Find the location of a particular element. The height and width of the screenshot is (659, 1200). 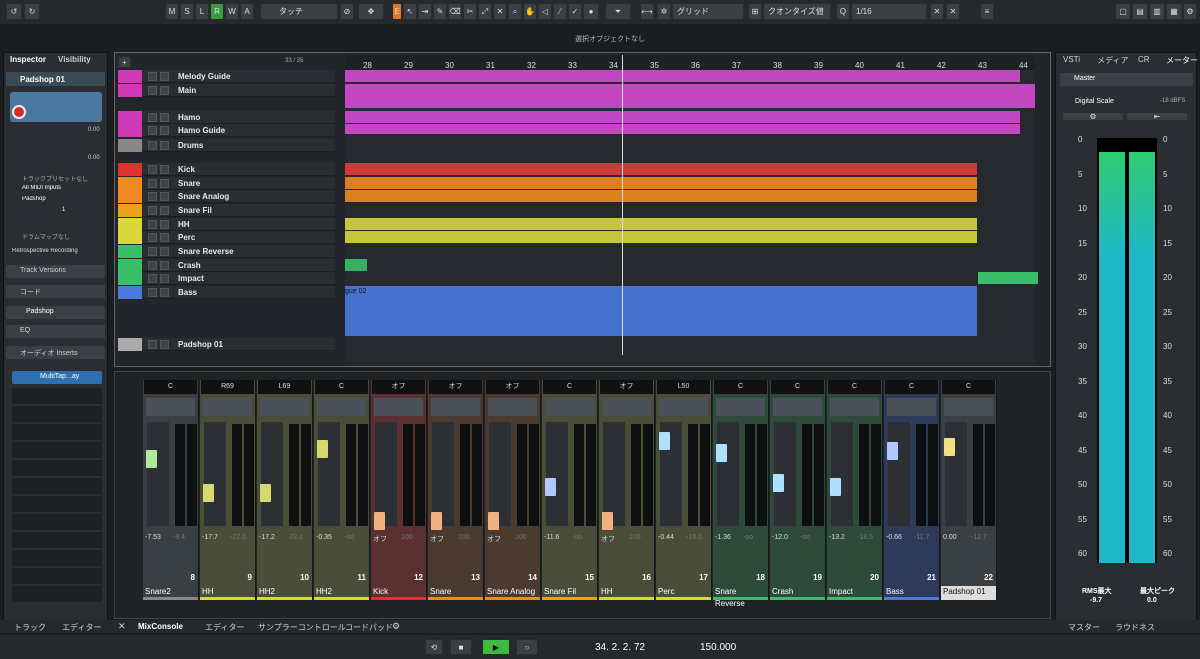

midi-channel: 1 is located at coordinates (63, 210).